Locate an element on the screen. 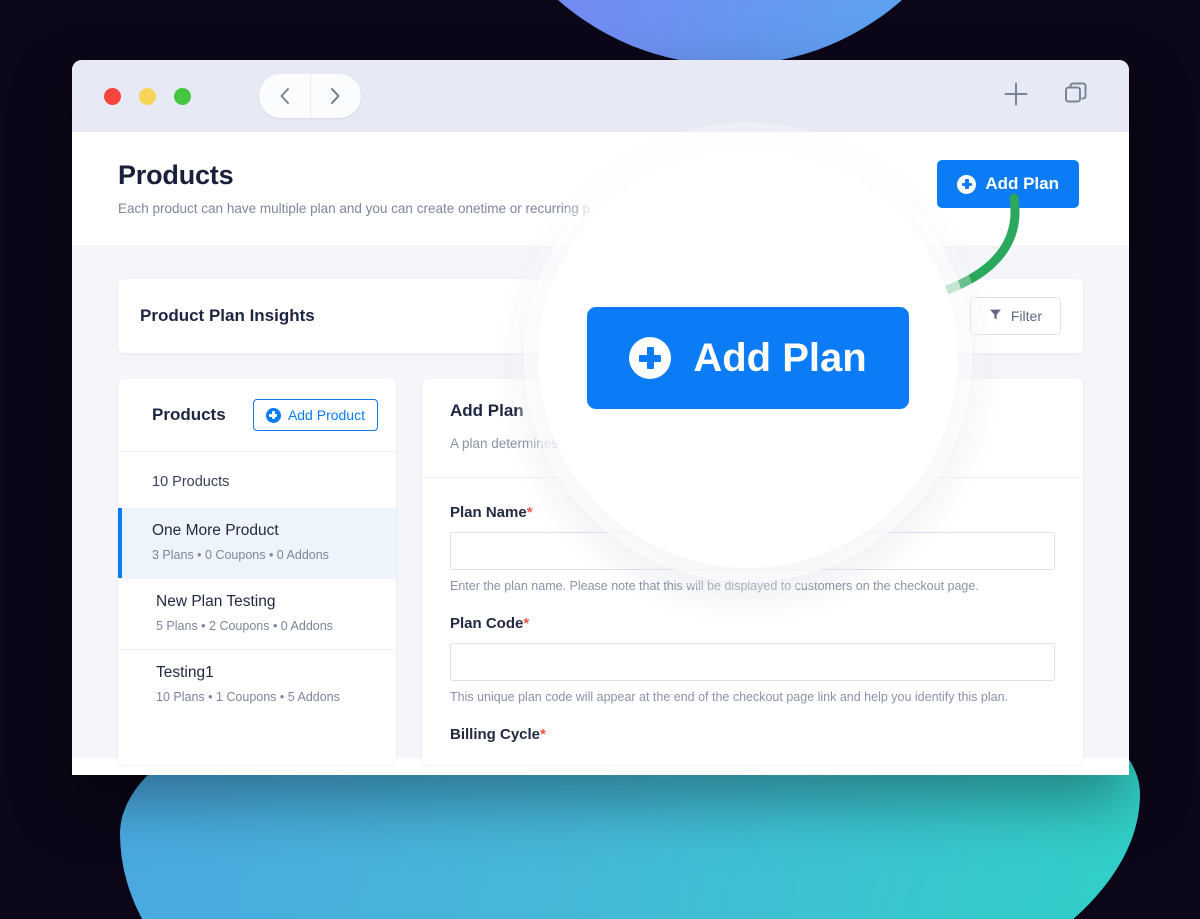 This screenshot has width=1200, height=919. chevron-right-icon is located at coordinates (335, 96).